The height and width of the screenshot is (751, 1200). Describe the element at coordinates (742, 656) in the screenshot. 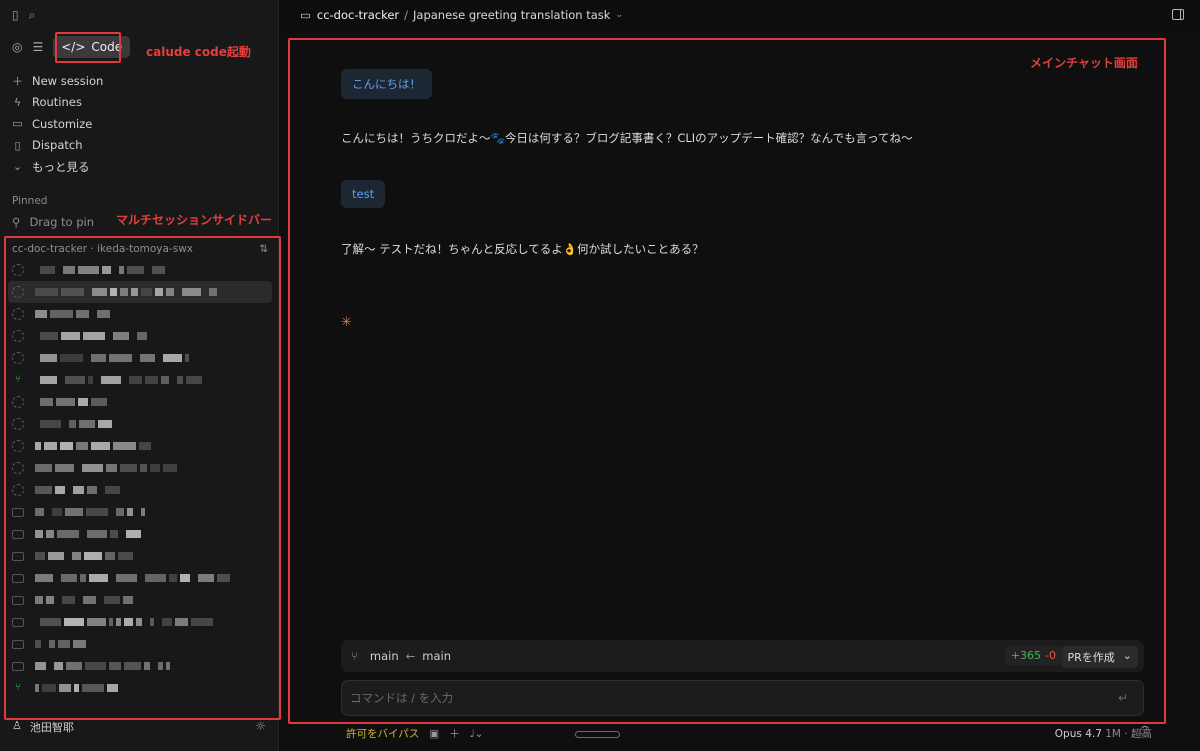

I see `branch-bar: ⑂ main ← main +365 -0 PRを作成 ⌄` at that location.